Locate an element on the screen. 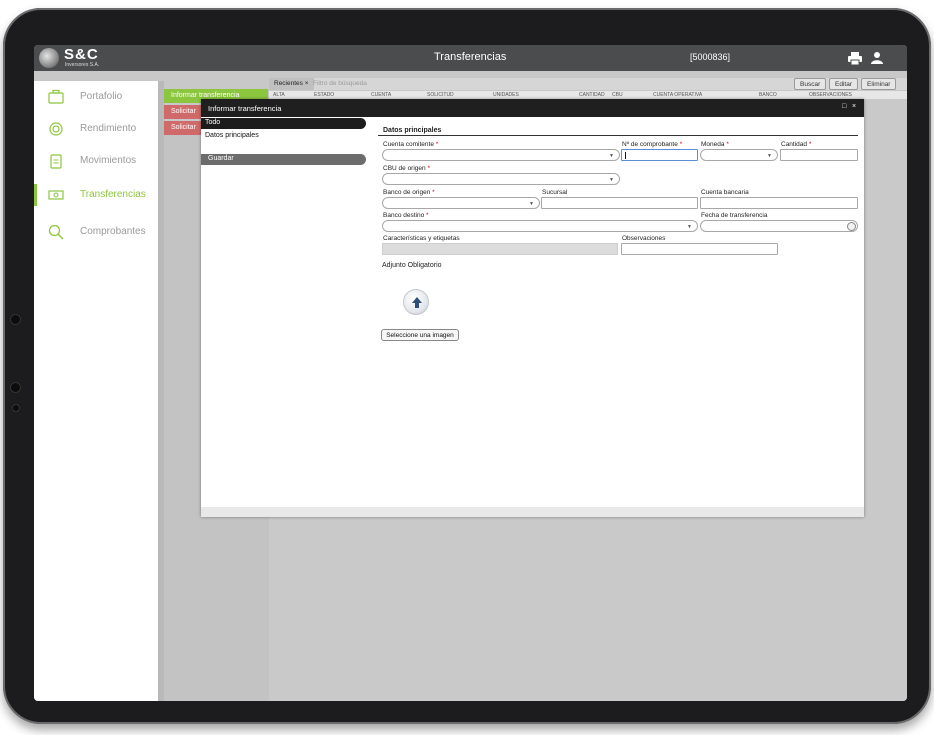  field-label: Cuenta bancaria is located at coordinates (725, 192).